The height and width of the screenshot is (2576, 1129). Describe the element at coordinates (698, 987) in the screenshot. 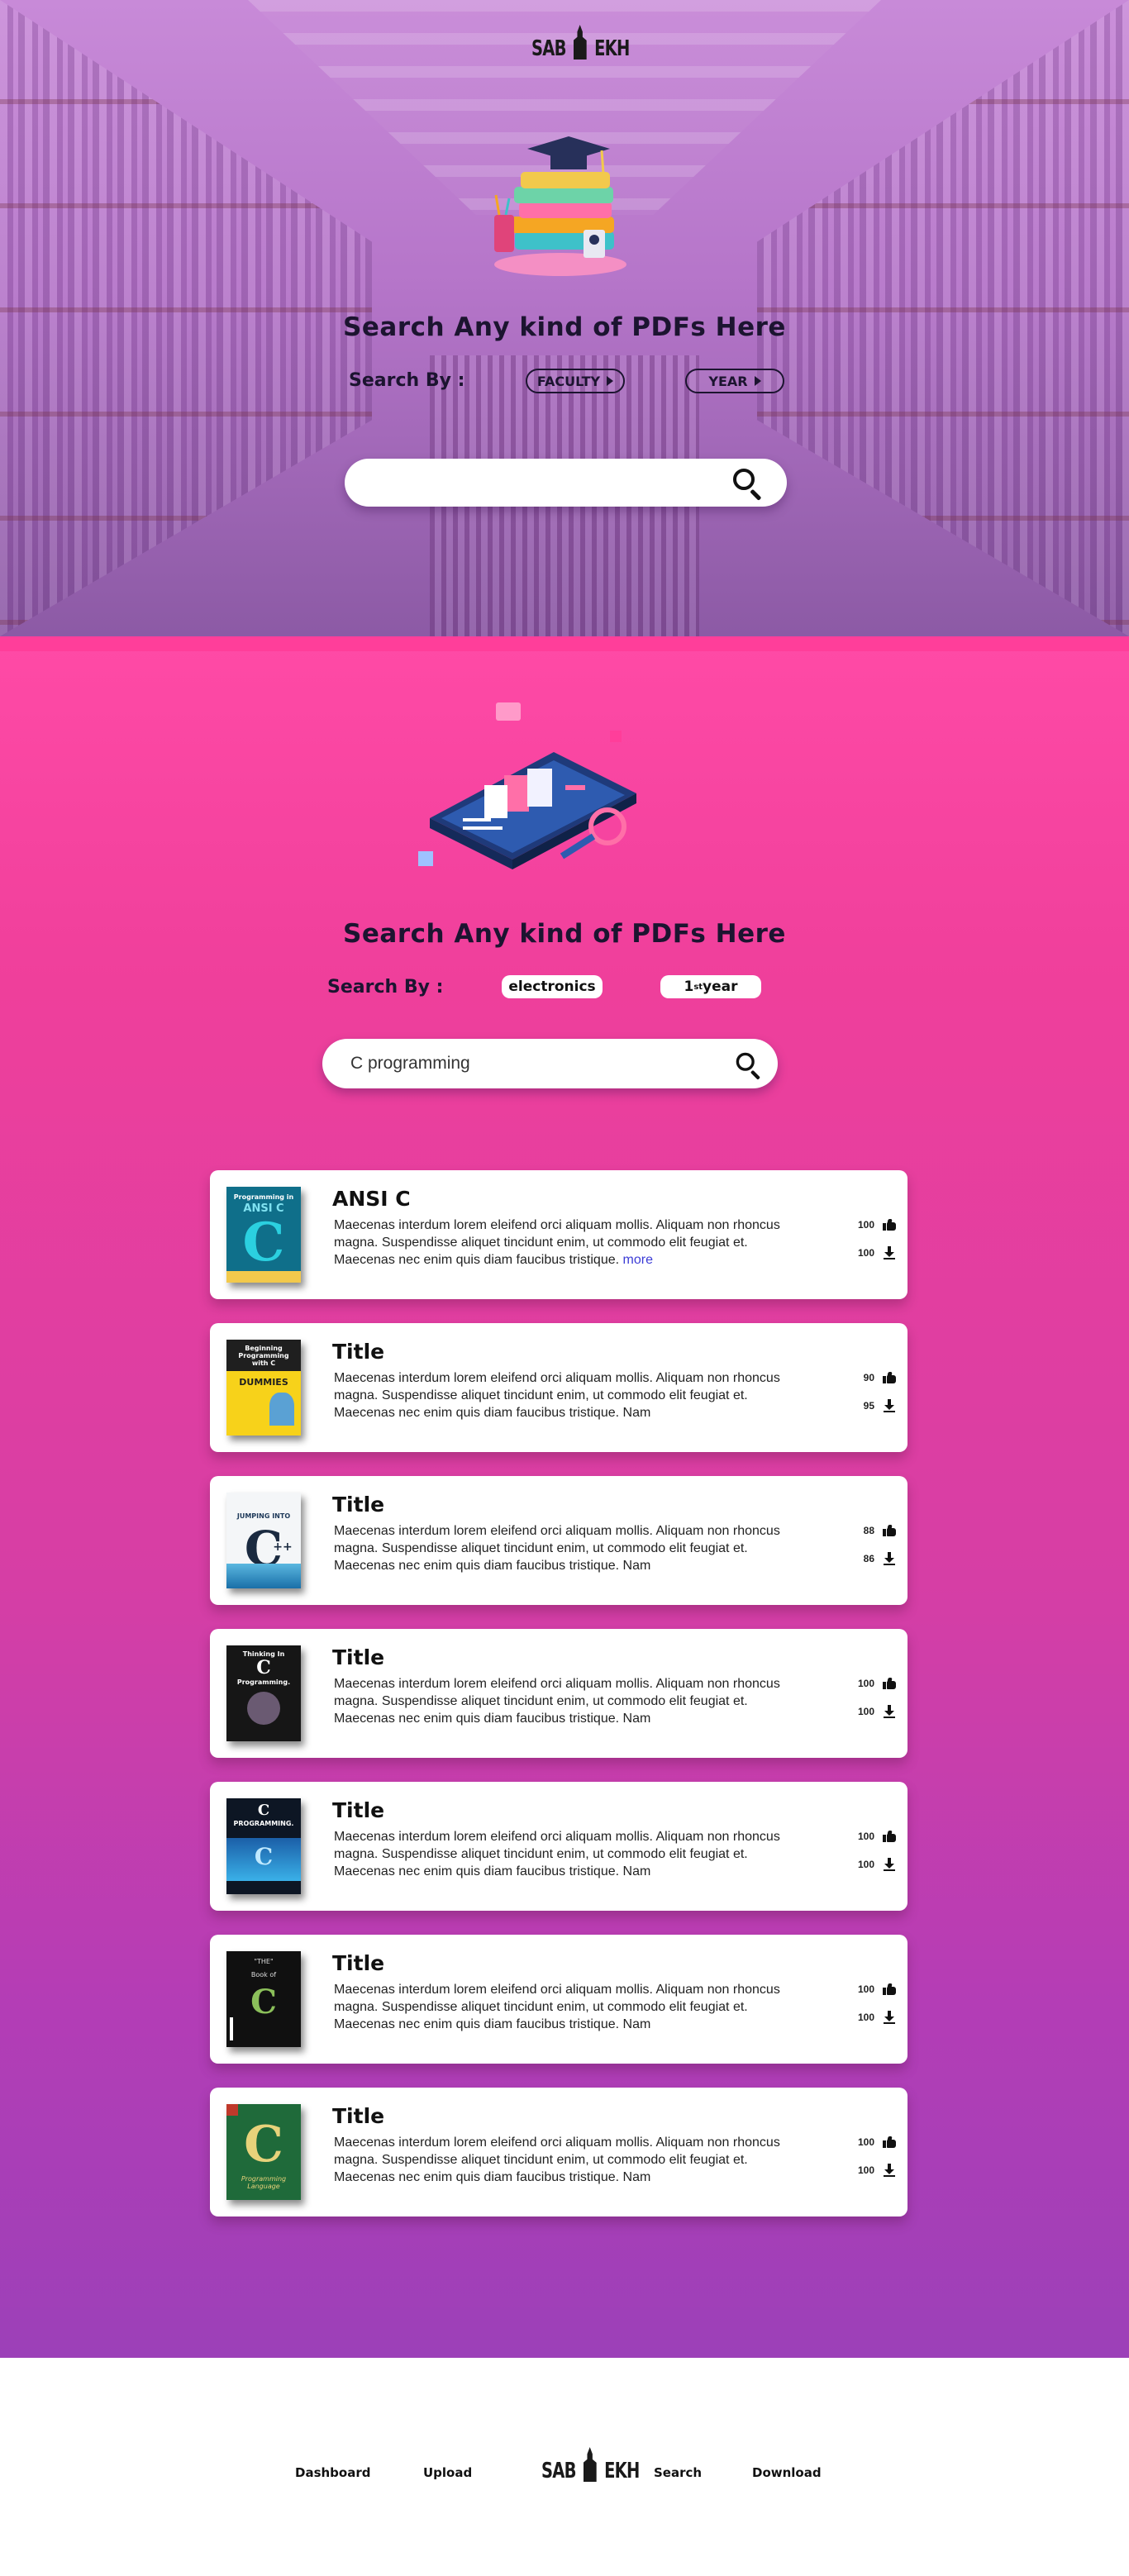

I see `year-filter-suffix: st` at that location.